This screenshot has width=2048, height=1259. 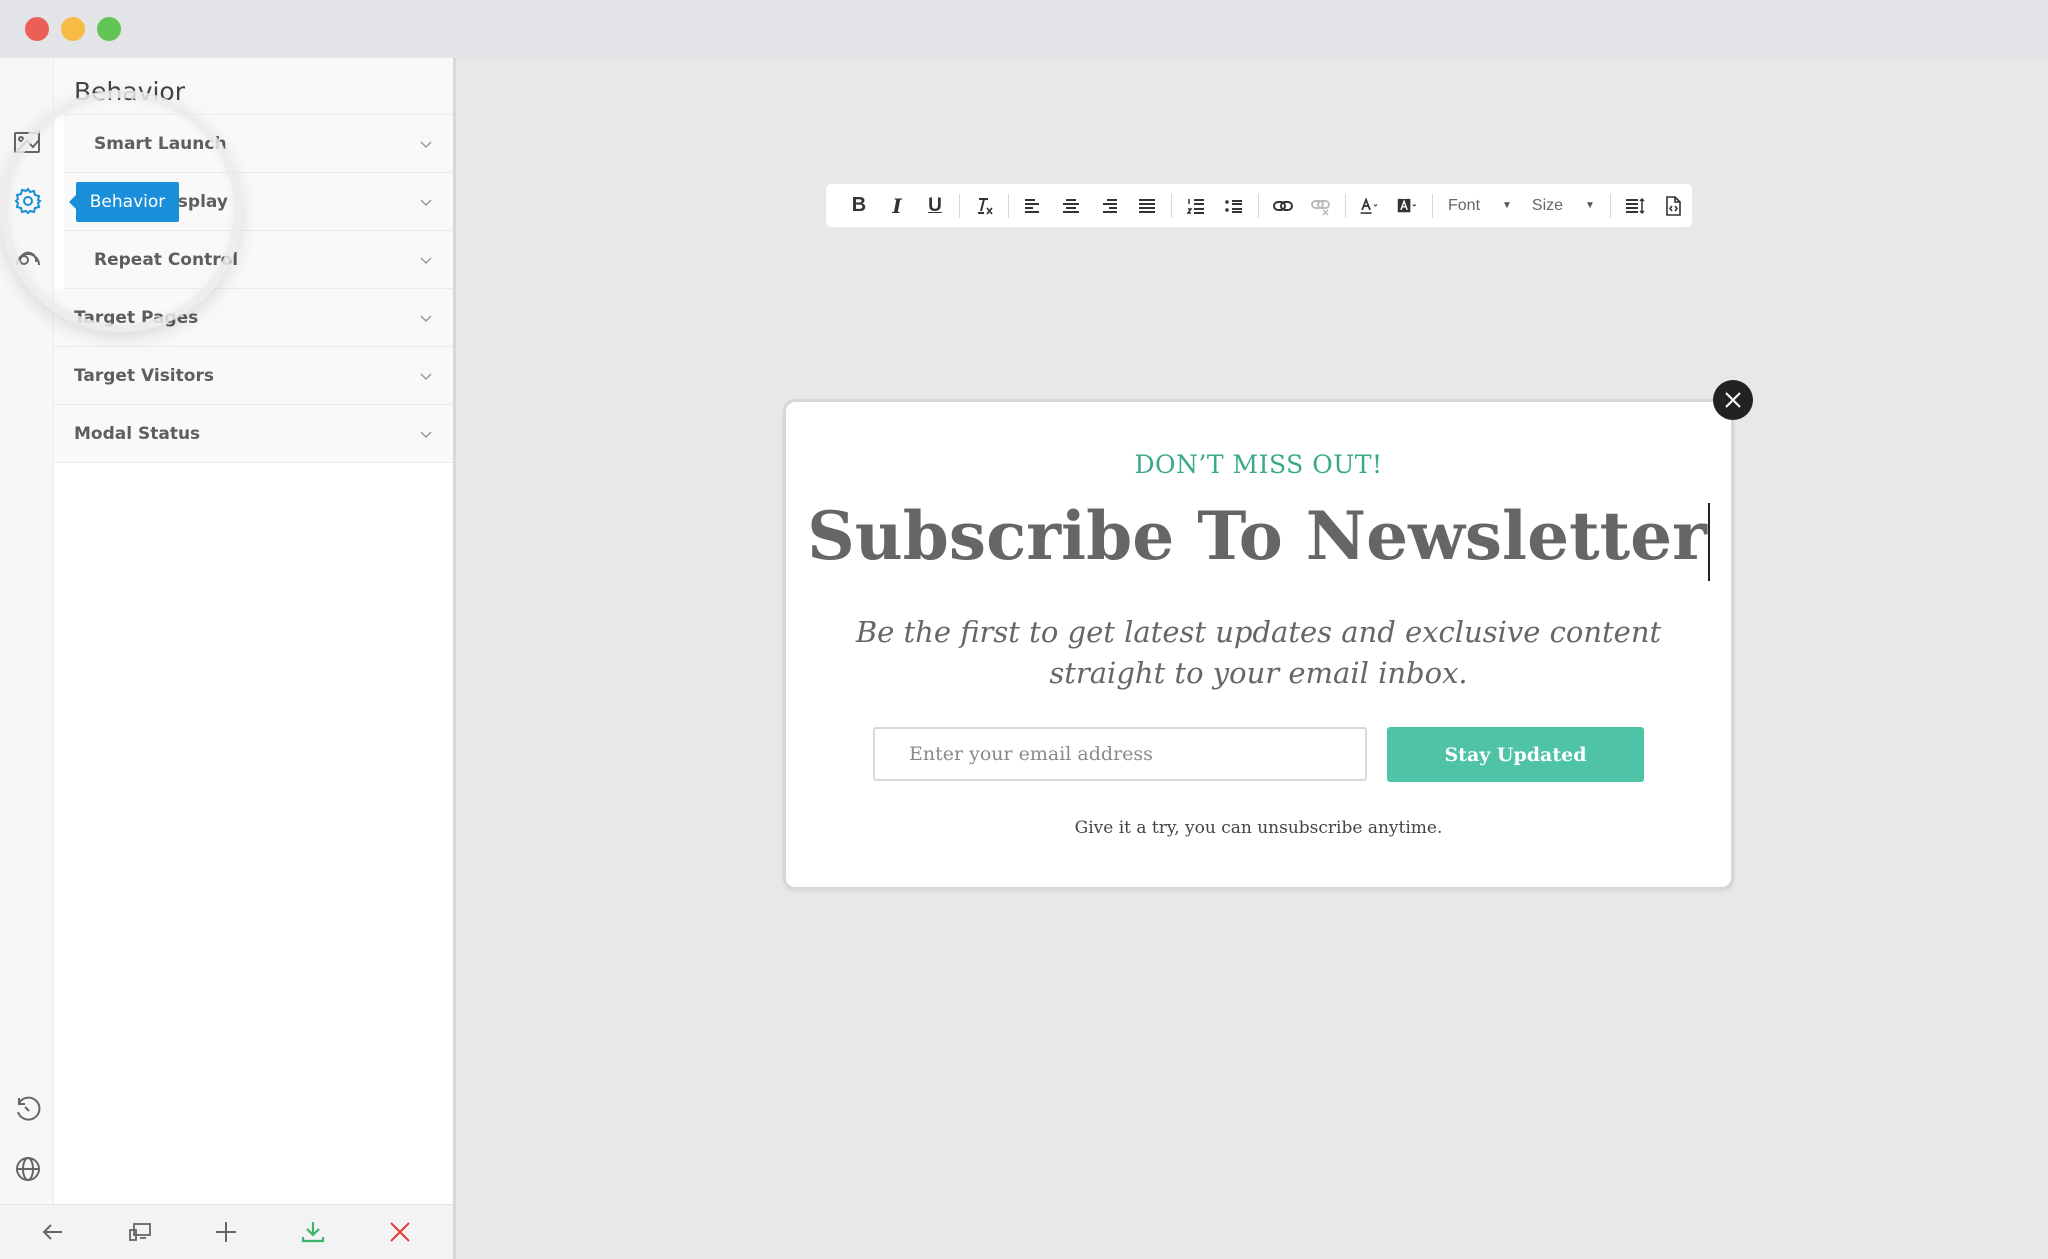 I want to click on globe-icon, so click(x=28, y=1169).